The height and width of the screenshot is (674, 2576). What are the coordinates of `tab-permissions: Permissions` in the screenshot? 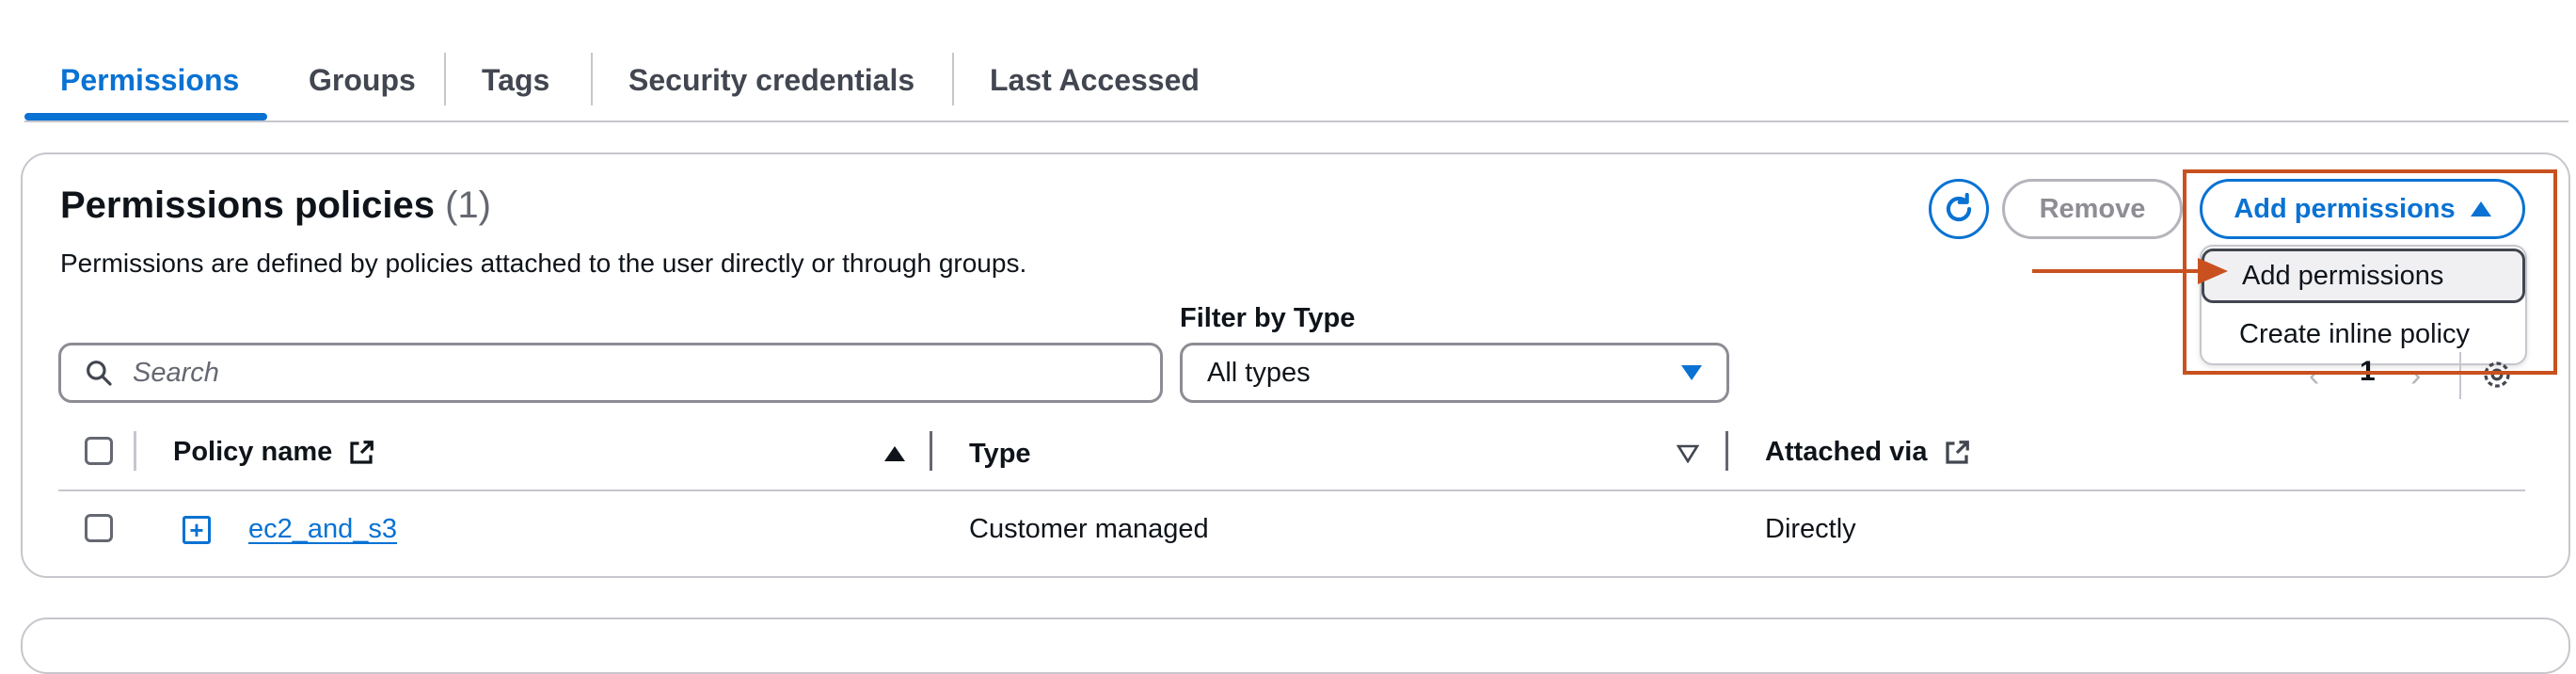 It's located at (149, 80).